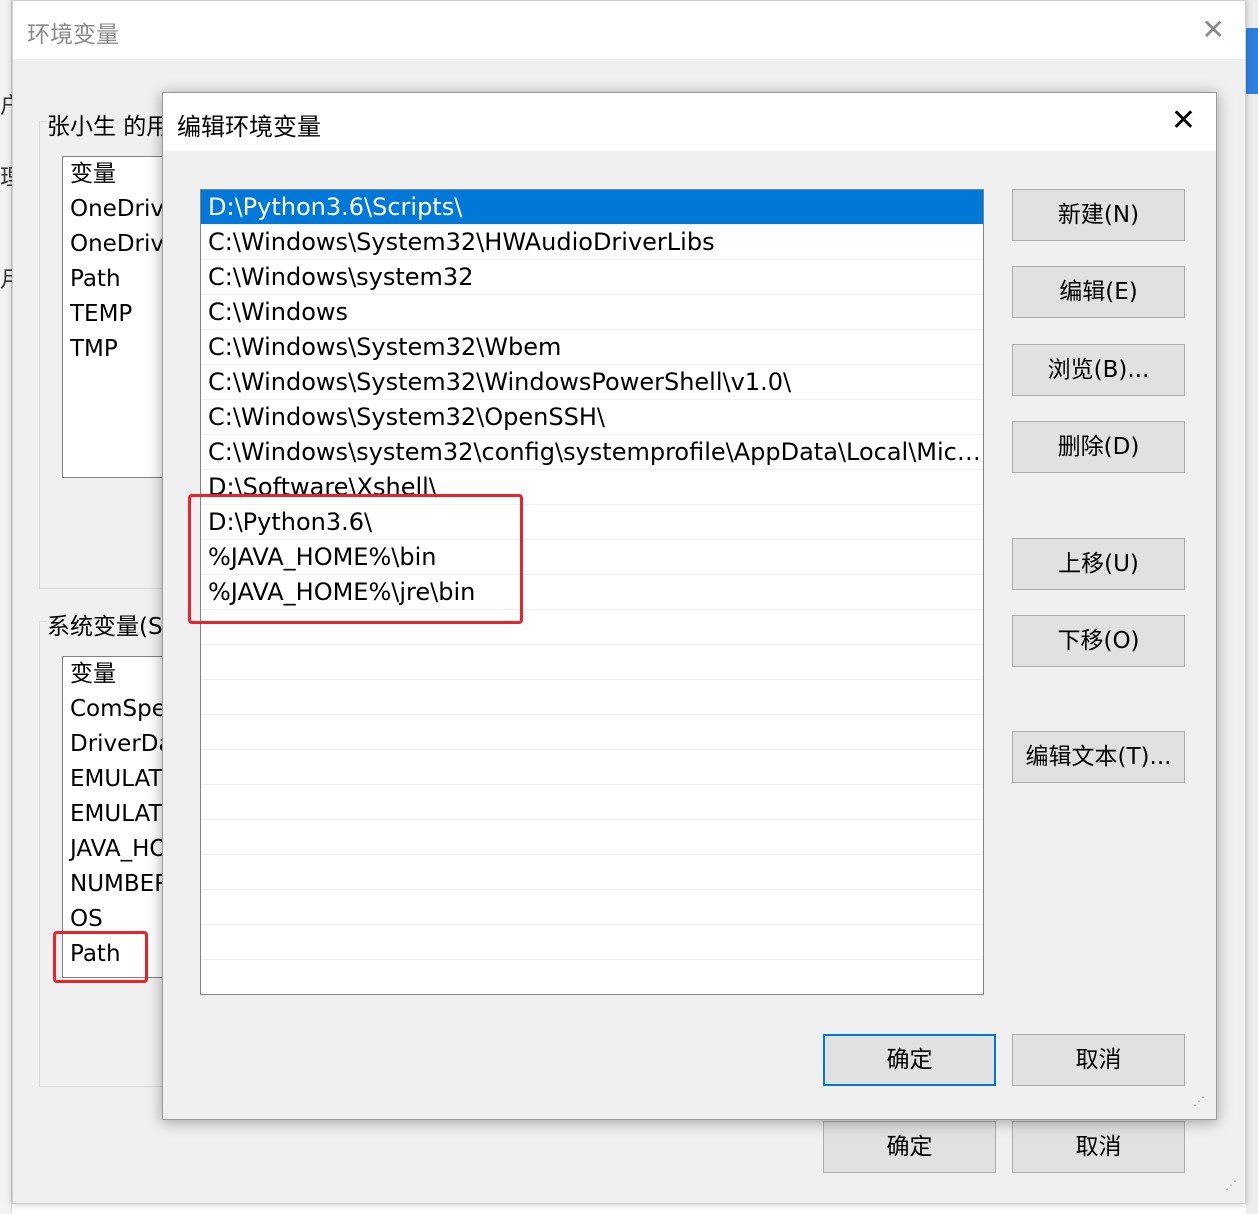 The height and width of the screenshot is (1214, 1258). Describe the element at coordinates (106, 124) in the screenshot. I see `user-variables-label: 张小生 的用户变量(U)` at that location.